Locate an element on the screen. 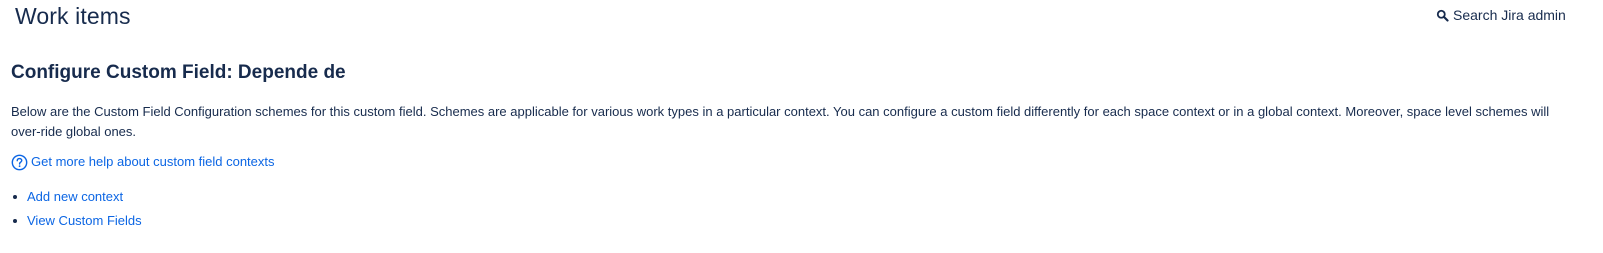  search-label: Search Jira admin is located at coordinates (1509, 15).